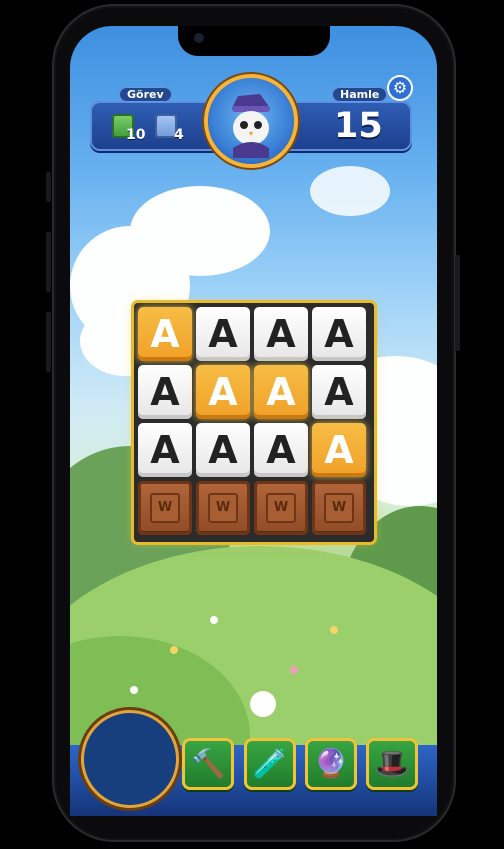 The width and height of the screenshot is (504, 849). I want to click on goal-count: 4, so click(179, 135).